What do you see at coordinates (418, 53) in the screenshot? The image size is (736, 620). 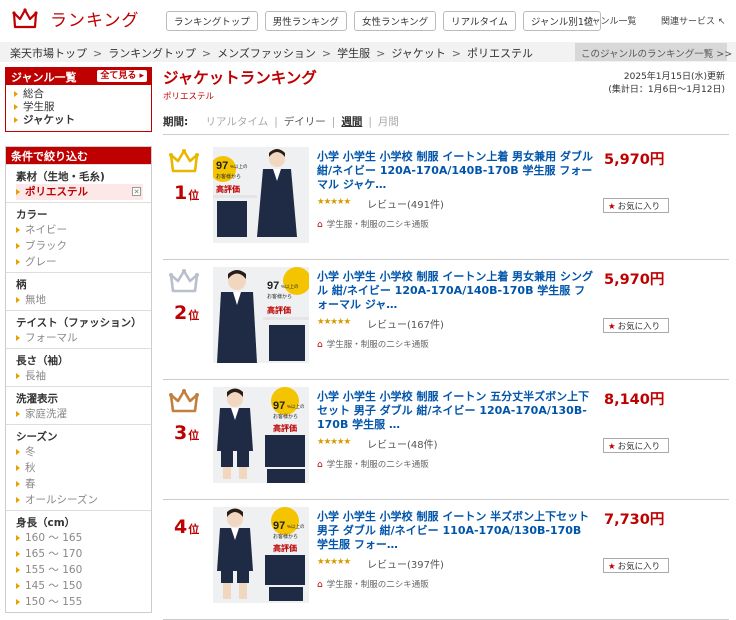 I see `breadcrumb-jacket: ジャケット` at bounding box center [418, 53].